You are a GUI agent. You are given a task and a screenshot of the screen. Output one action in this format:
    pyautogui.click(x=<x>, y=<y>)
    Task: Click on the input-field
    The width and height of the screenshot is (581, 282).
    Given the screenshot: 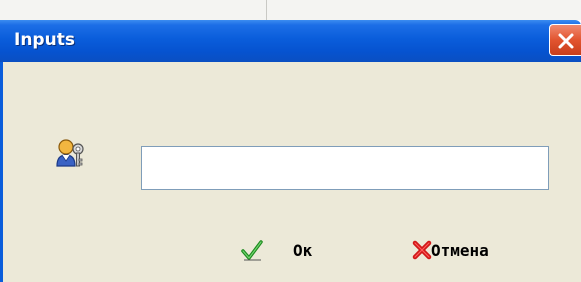 What is the action you would take?
    pyautogui.click(x=345, y=168)
    